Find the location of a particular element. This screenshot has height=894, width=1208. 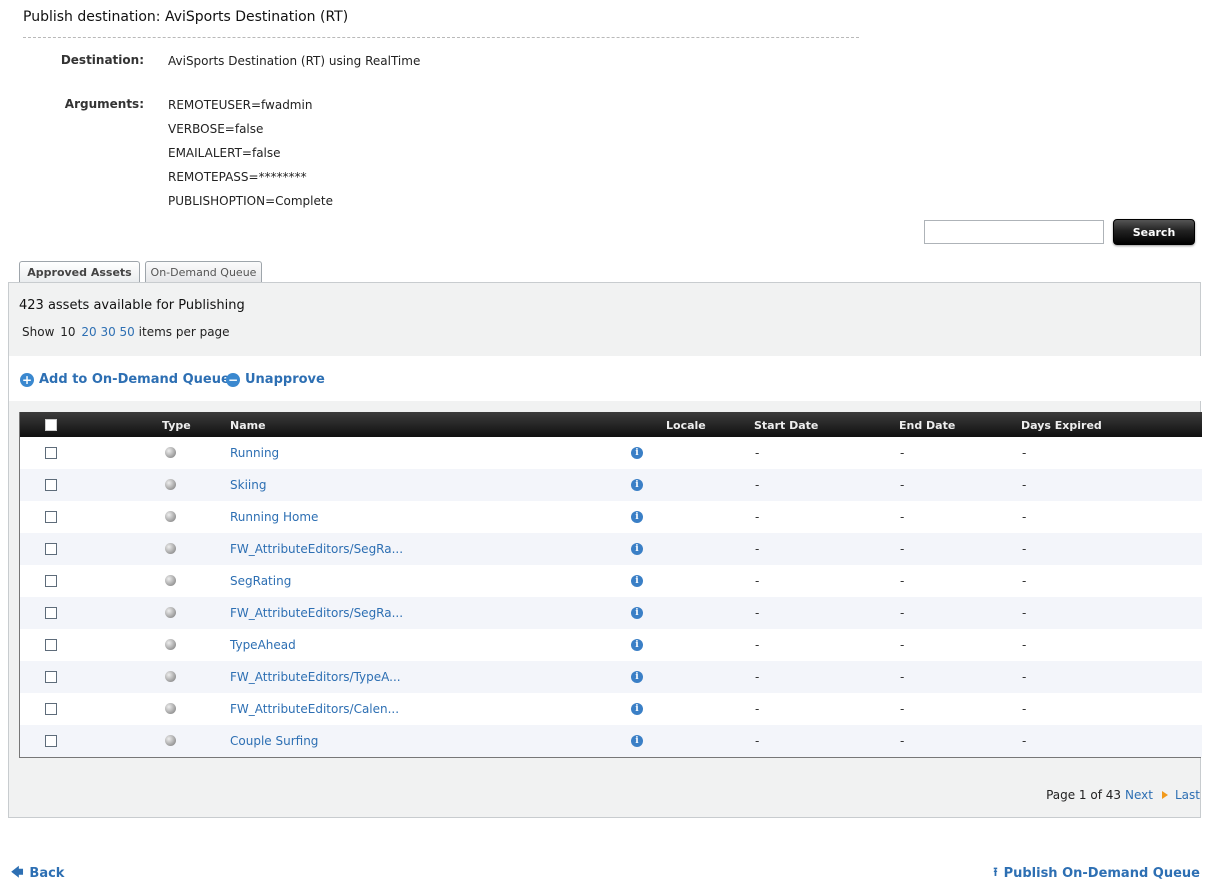

publish-upload-icon: ⭱ is located at coordinates (995, 872).